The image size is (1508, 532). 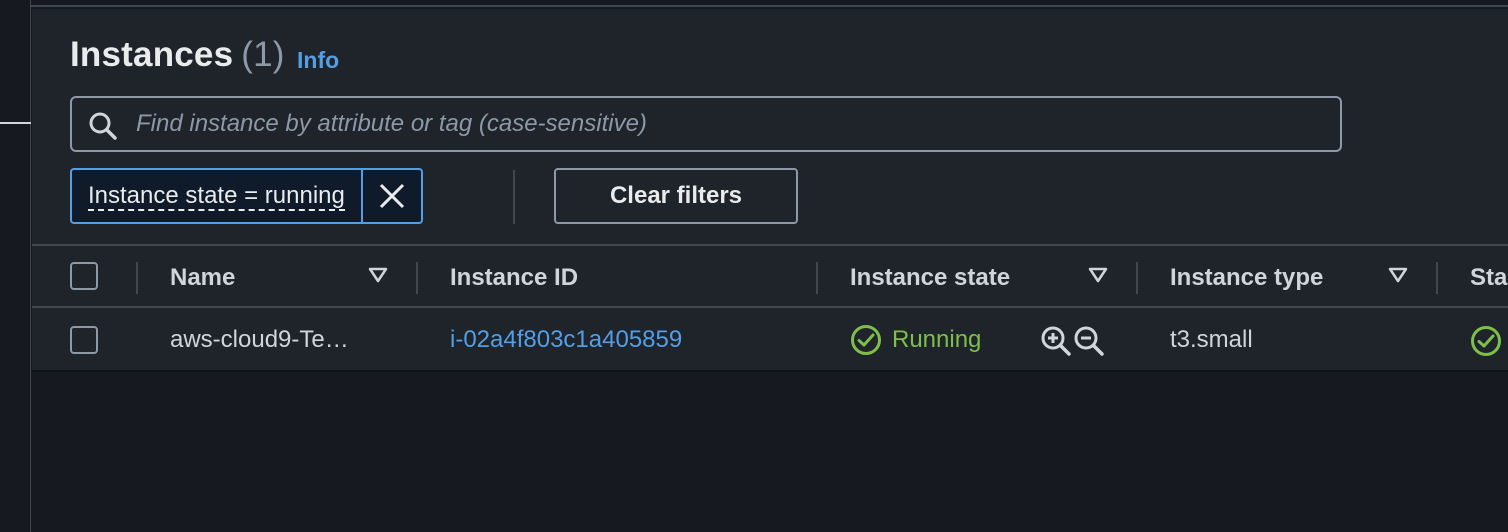 I want to click on zoom-in-icon, so click(x=1056, y=341).